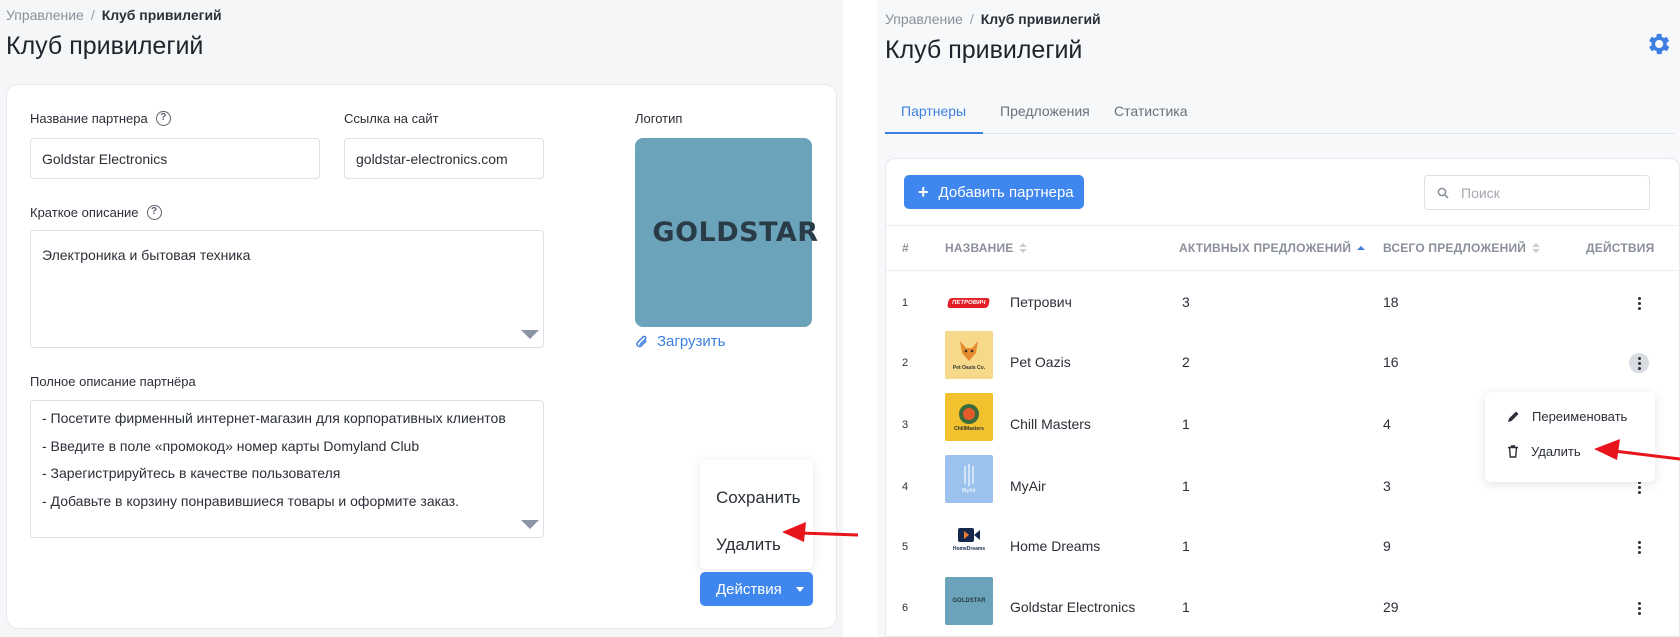 This screenshot has width=1680, height=637. What do you see at coordinates (1283, 603) in the screenshot?
I see `table-row: 6 GOLDSTAR Goldstar Electronics 1 29` at bounding box center [1283, 603].